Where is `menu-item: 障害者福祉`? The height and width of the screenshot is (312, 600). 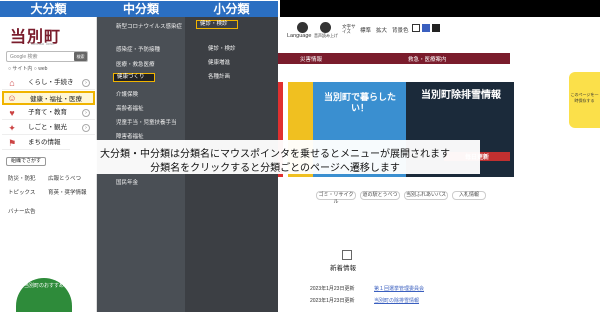 menu-item: 障害者福祉 is located at coordinates (130, 136).